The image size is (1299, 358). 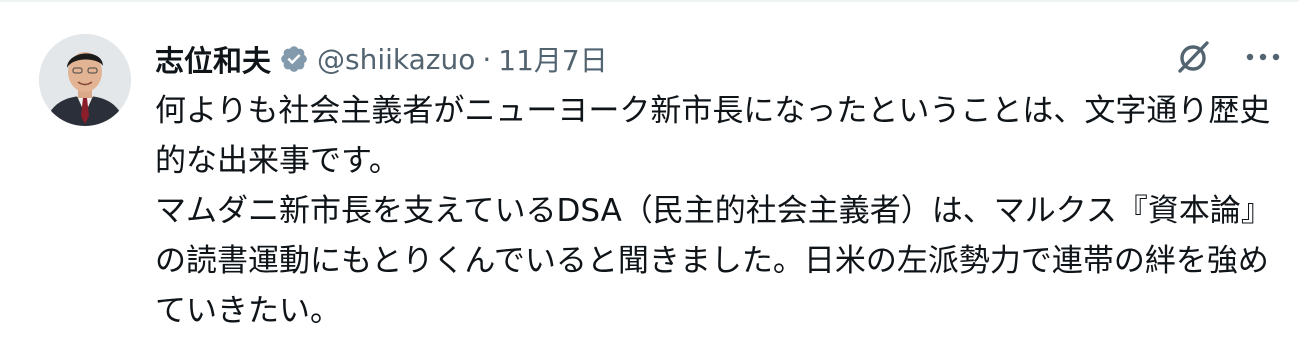 I want to click on author-display-name: 志位和夫, so click(x=213, y=59).